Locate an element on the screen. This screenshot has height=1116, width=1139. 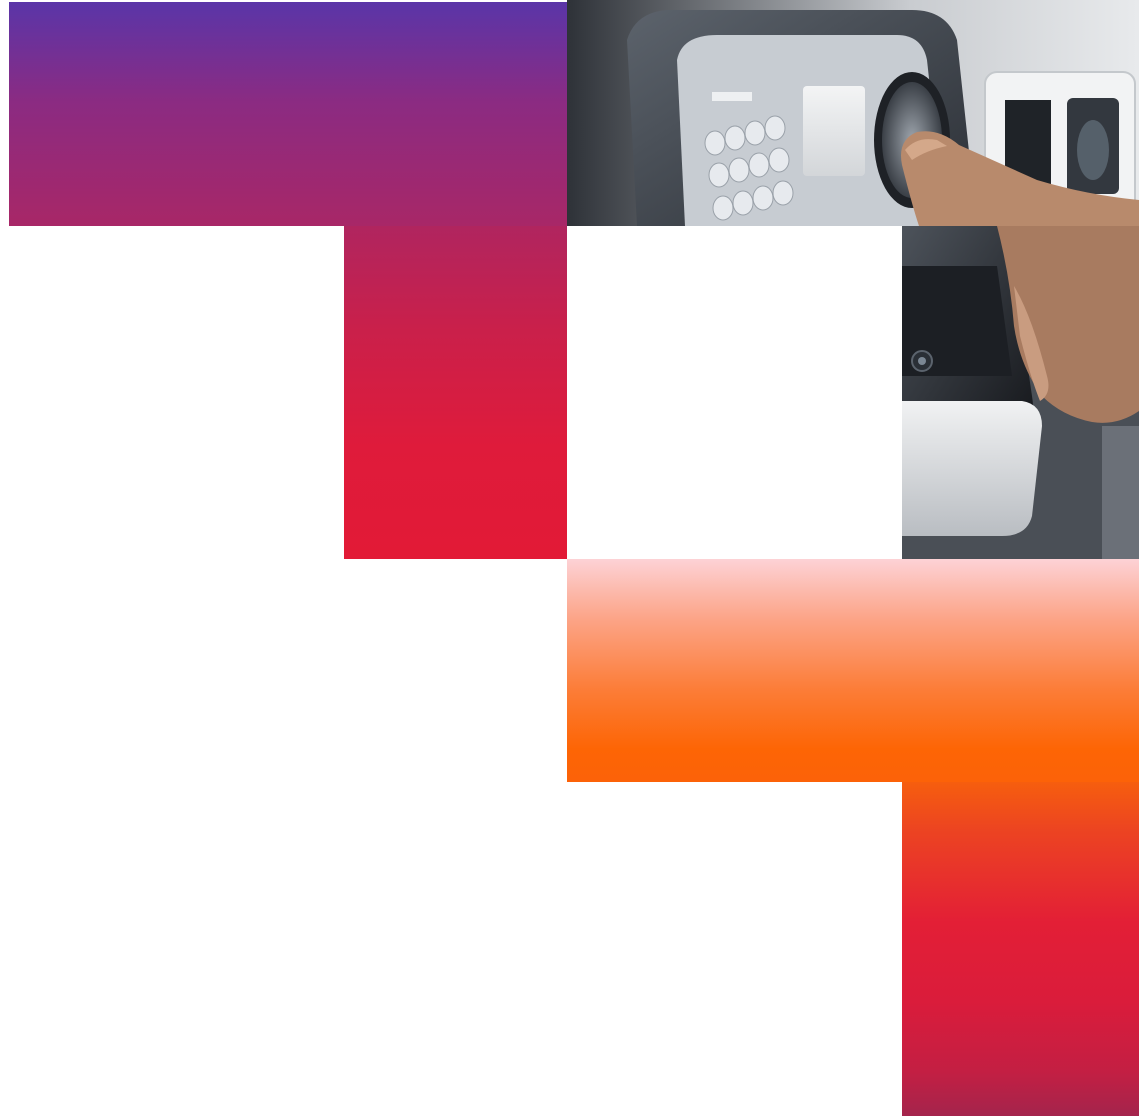
fingerprint-terminal-illustration is located at coordinates (853, 113).